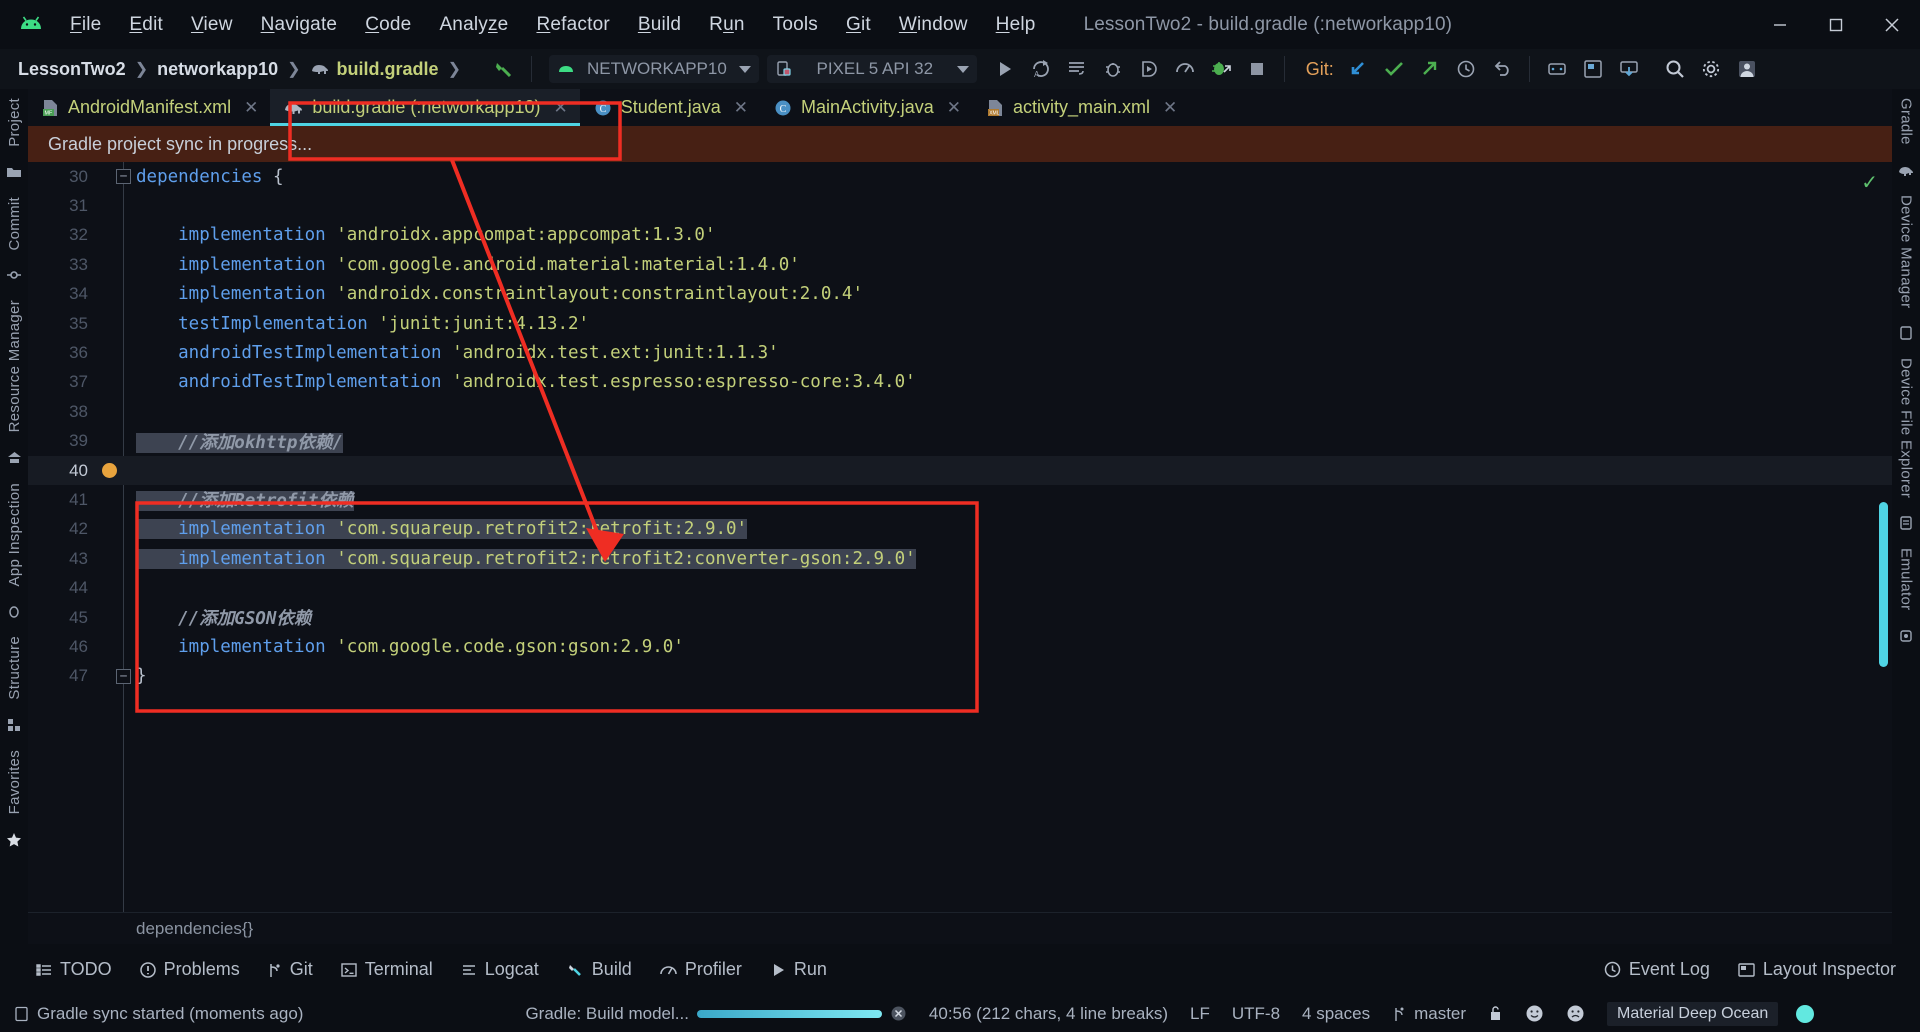 Image resolution: width=1920 pixels, height=1032 pixels. What do you see at coordinates (1836, 24) in the screenshot?
I see `maximize-button` at bounding box center [1836, 24].